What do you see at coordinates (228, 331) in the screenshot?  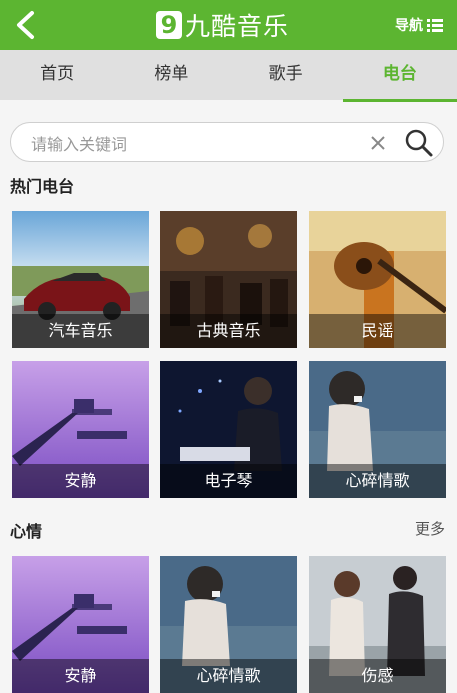 I see `tile-caption: 古典音乐` at bounding box center [228, 331].